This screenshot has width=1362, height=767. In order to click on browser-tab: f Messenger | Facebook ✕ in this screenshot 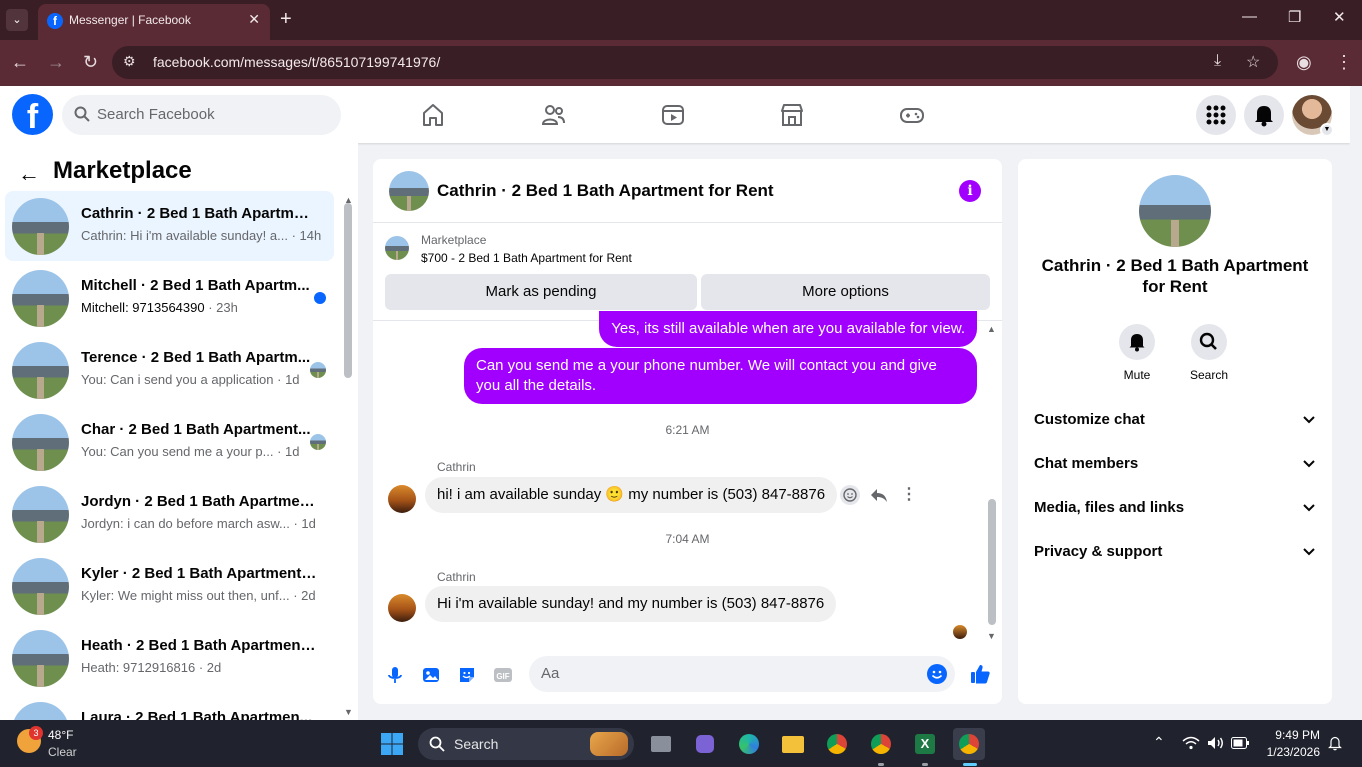, I will do `click(154, 22)`.